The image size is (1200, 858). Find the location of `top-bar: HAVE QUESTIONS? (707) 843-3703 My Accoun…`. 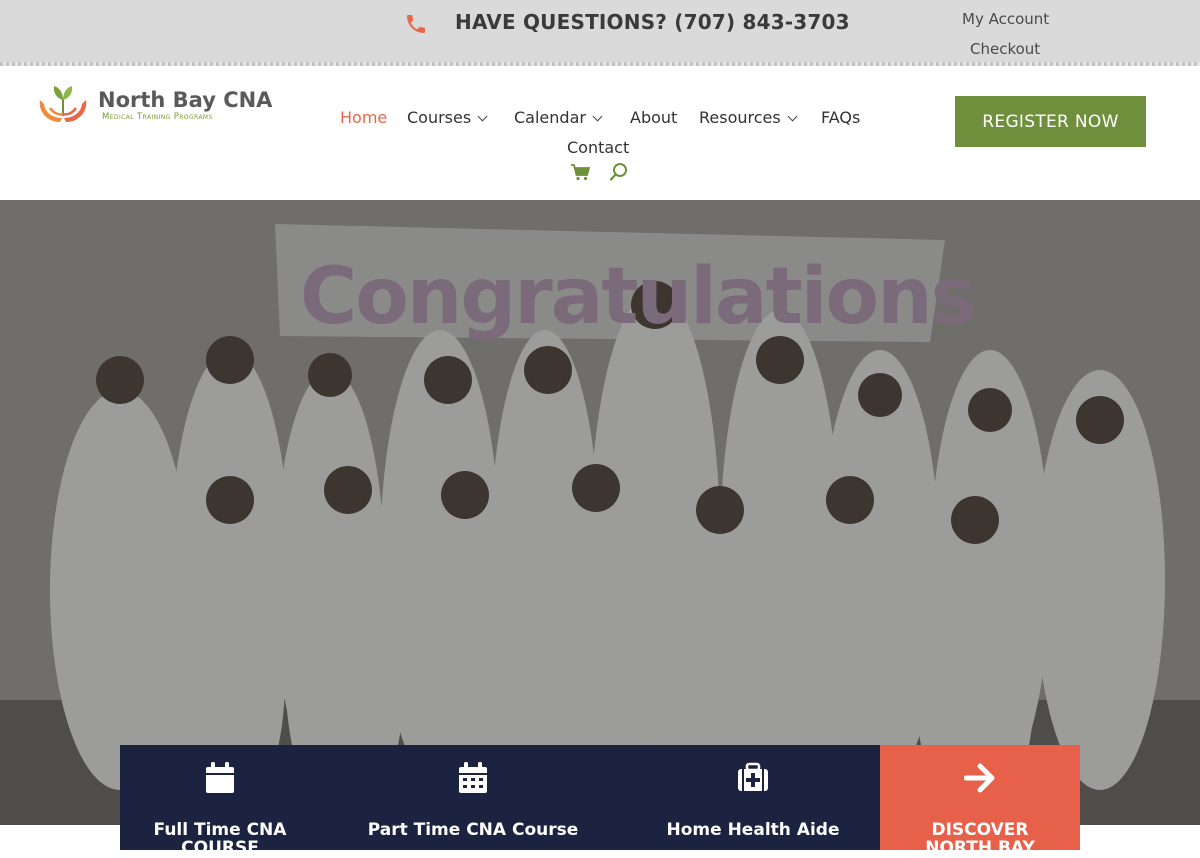

top-bar: HAVE QUESTIONS? (707) 843-3703 My Accoun… is located at coordinates (600, 33).